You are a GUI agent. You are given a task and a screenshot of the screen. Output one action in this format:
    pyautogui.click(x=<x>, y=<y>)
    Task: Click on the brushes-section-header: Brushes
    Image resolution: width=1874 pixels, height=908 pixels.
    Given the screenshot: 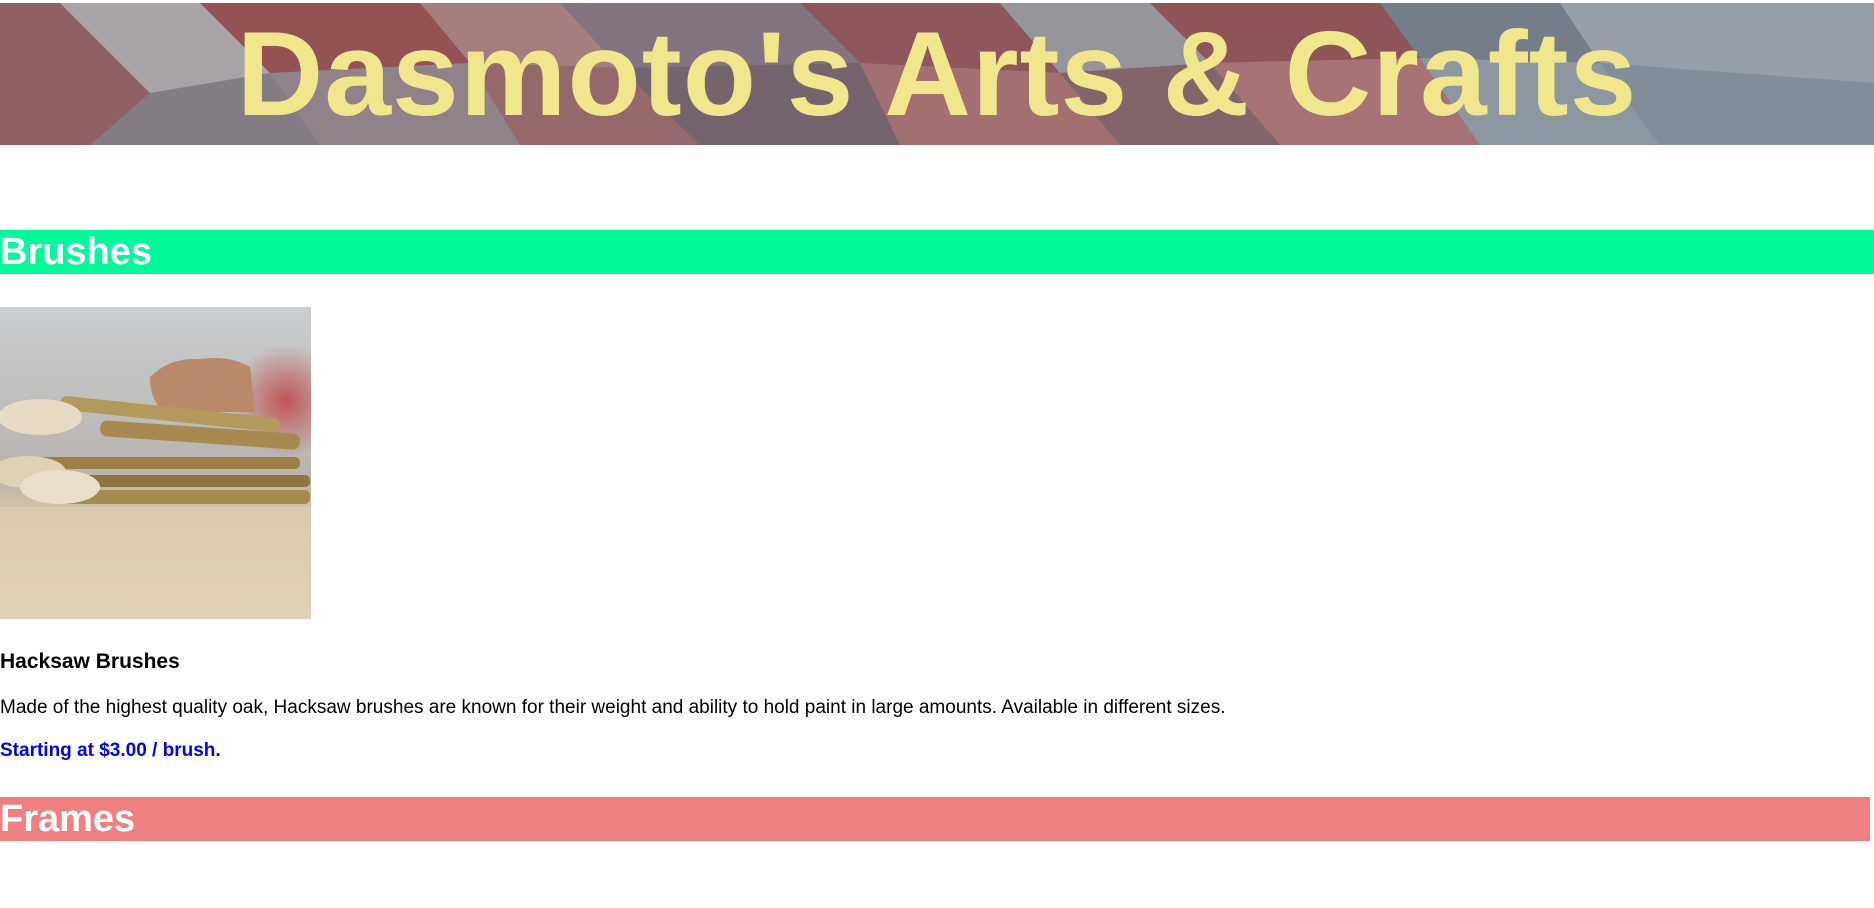 What is the action you would take?
    pyautogui.click(x=937, y=252)
    